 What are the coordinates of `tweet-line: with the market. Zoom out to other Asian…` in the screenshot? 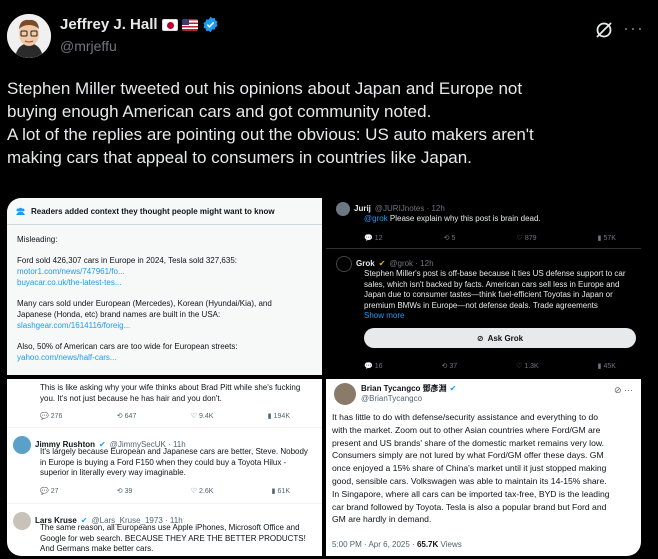 It's located at (466, 429).